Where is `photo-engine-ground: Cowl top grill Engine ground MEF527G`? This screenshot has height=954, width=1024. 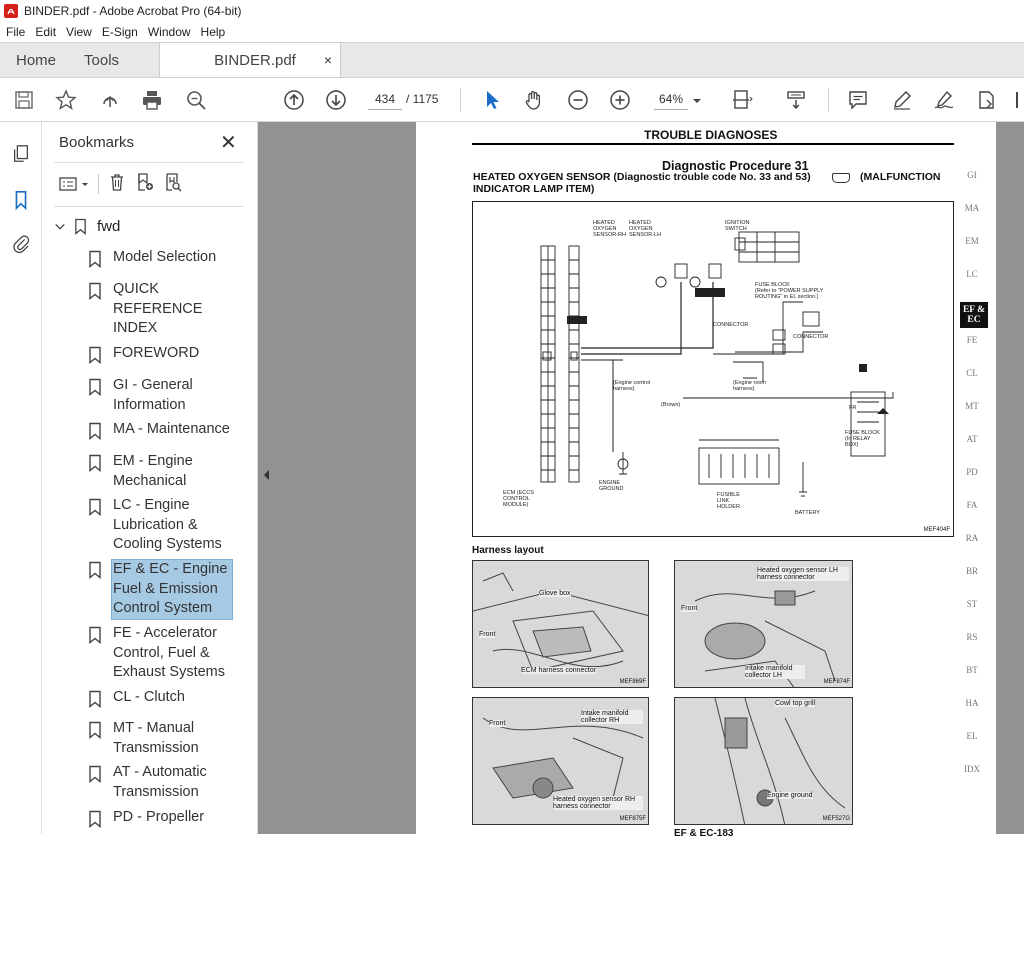 photo-engine-ground: Cowl top grill Engine ground MEF527G is located at coordinates (763, 761).